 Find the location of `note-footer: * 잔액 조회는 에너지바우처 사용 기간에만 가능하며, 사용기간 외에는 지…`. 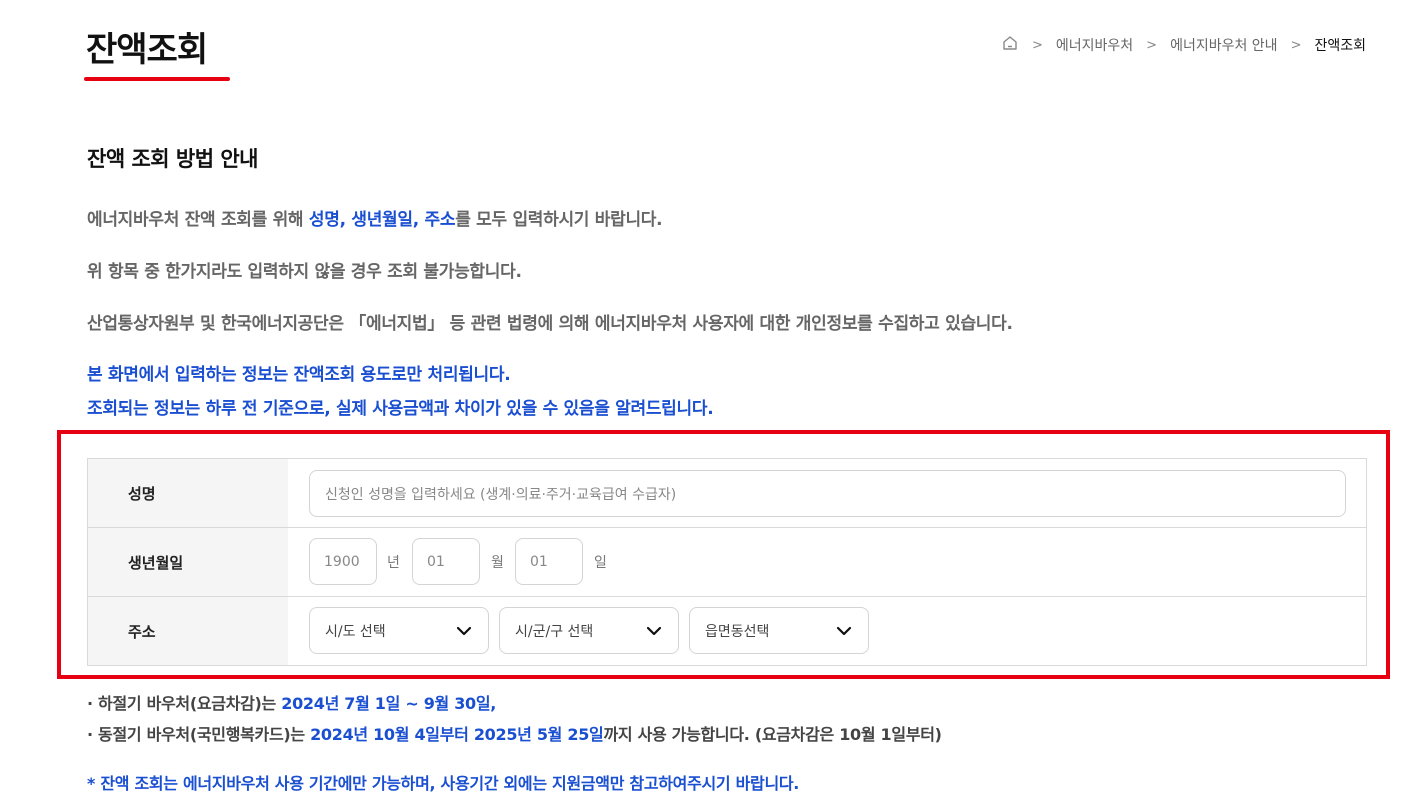

note-footer: * 잔액 조회는 에너지바우처 사용 기간에만 가능하며, 사용기간 외에는 지… is located at coordinates (443, 783).